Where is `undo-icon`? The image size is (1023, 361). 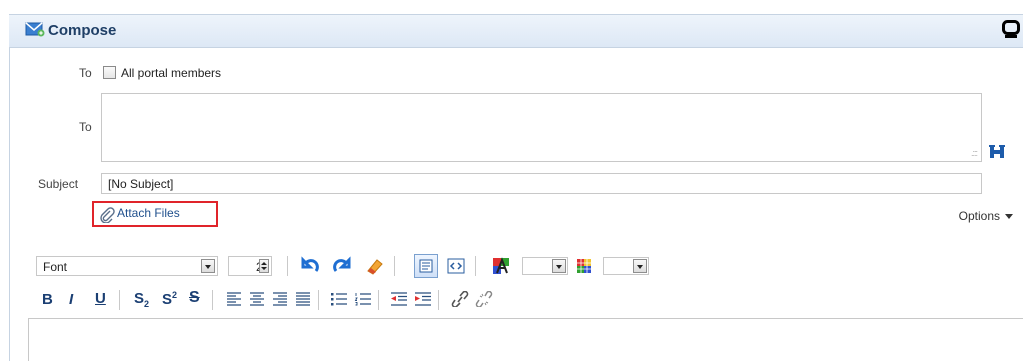
undo-icon is located at coordinates (310, 267).